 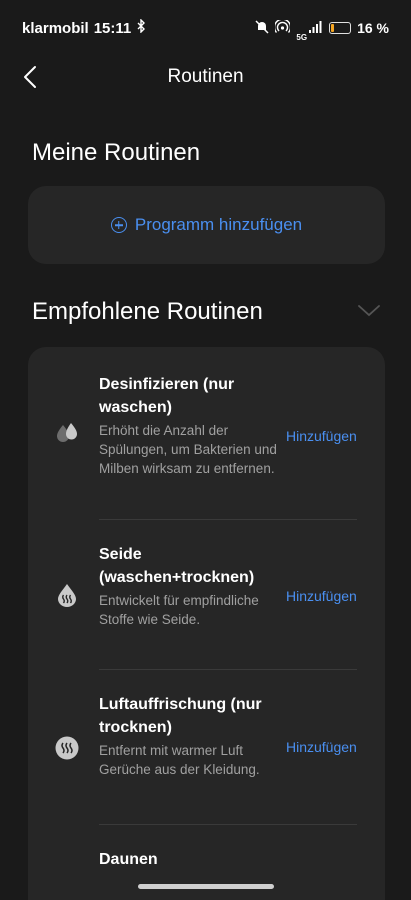 I want to click on bluetooth-icon, so click(x=141, y=27).